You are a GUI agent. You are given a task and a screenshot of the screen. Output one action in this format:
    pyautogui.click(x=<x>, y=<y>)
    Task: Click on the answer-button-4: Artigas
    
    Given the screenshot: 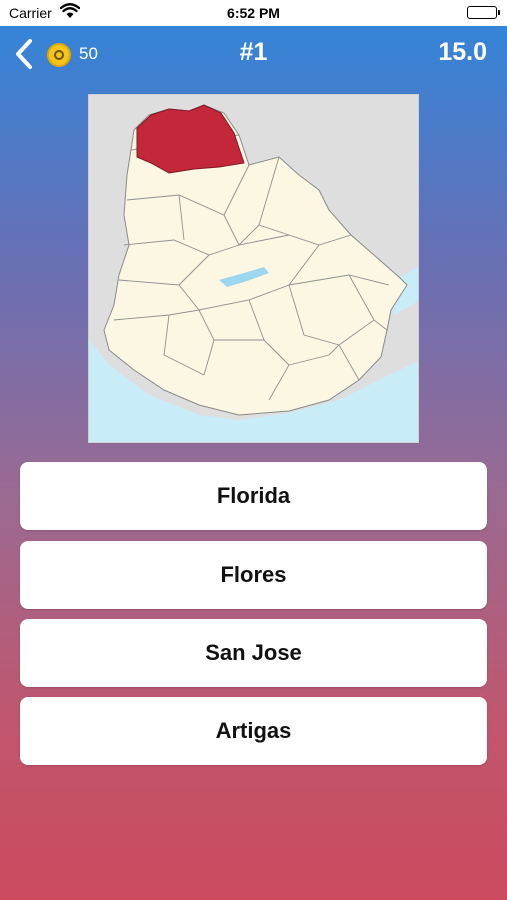 What is the action you would take?
    pyautogui.click(x=253, y=731)
    